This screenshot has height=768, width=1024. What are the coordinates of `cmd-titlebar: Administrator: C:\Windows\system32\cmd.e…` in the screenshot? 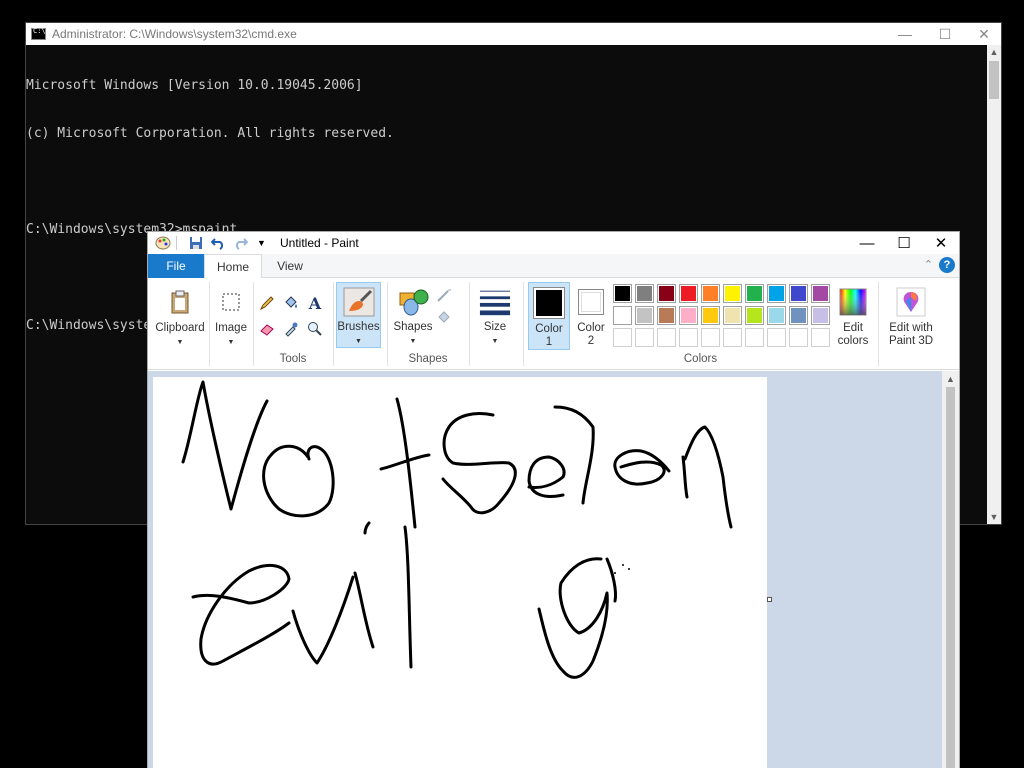 It's located at (513, 34).